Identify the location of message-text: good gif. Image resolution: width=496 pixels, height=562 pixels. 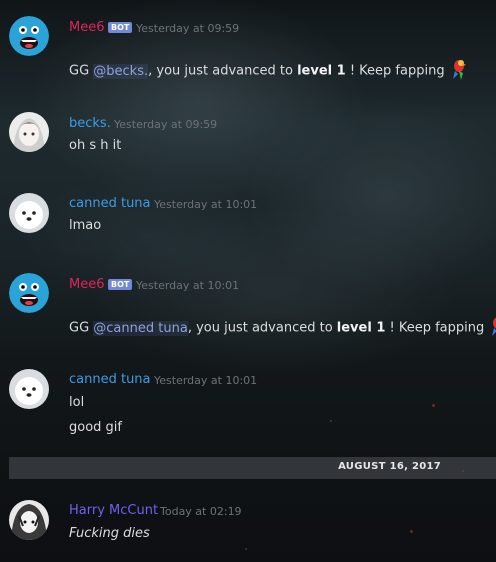
(95, 427).